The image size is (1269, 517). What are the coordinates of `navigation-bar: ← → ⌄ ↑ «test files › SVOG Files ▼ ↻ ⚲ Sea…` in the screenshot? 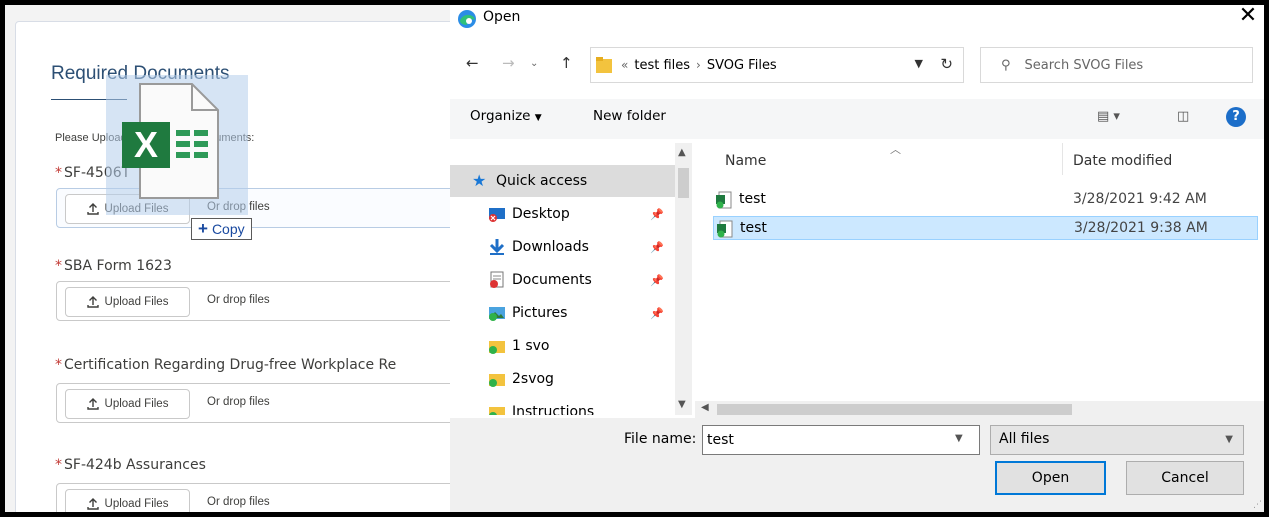 It's located at (857, 68).